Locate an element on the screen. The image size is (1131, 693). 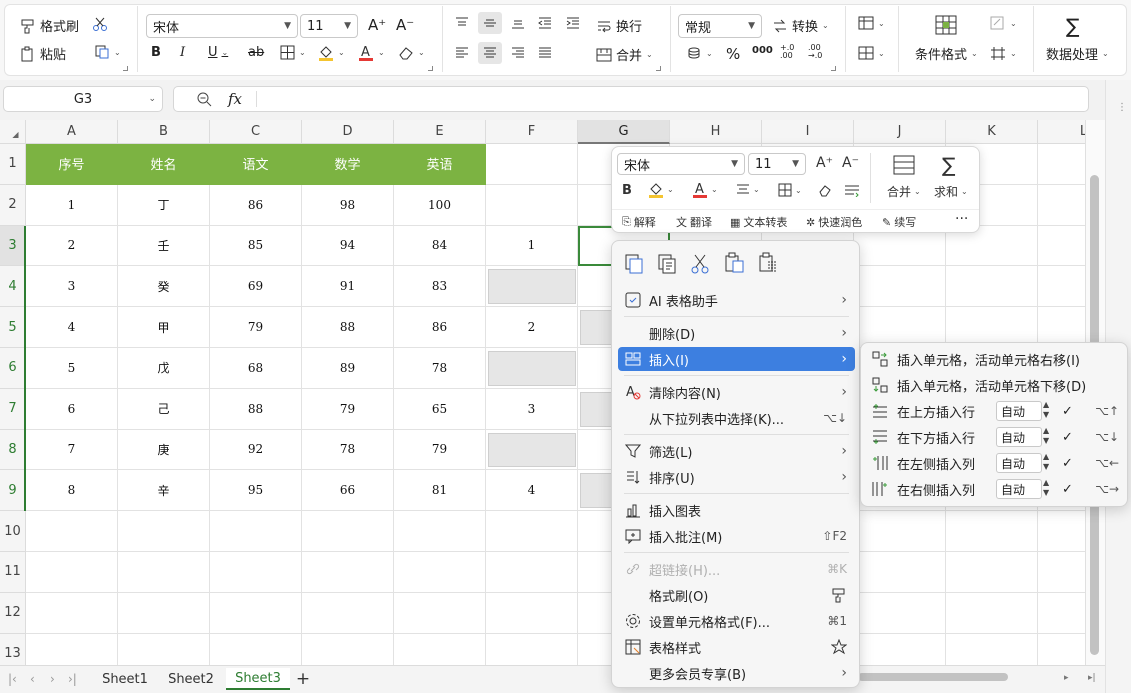
gray-placeholder-box is located at coordinates (532, 368).